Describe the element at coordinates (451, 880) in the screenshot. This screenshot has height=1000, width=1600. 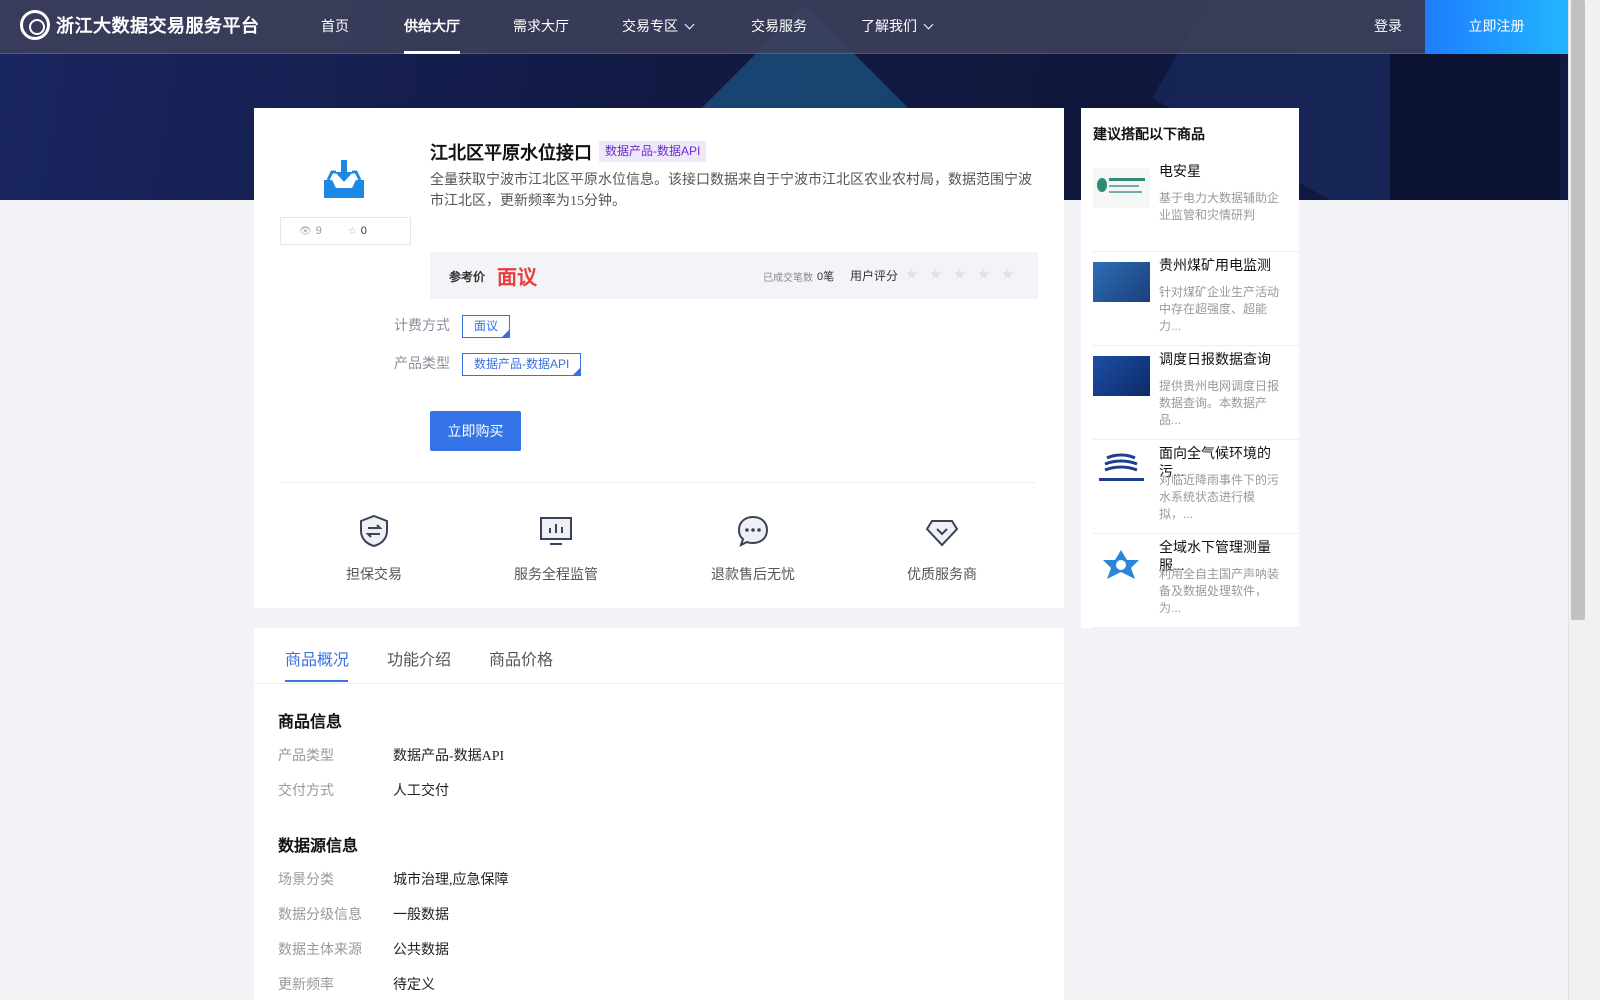
I see `info-value: 城市治理,应急保障` at that location.